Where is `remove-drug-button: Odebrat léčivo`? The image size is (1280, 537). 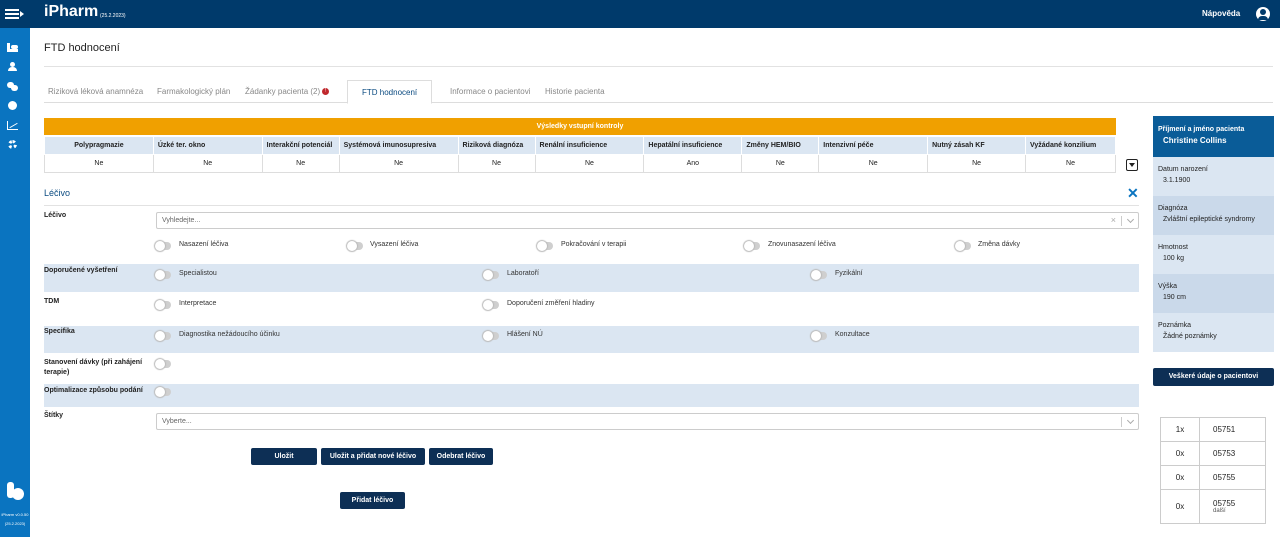 remove-drug-button: Odebrat léčivo is located at coordinates (461, 456).